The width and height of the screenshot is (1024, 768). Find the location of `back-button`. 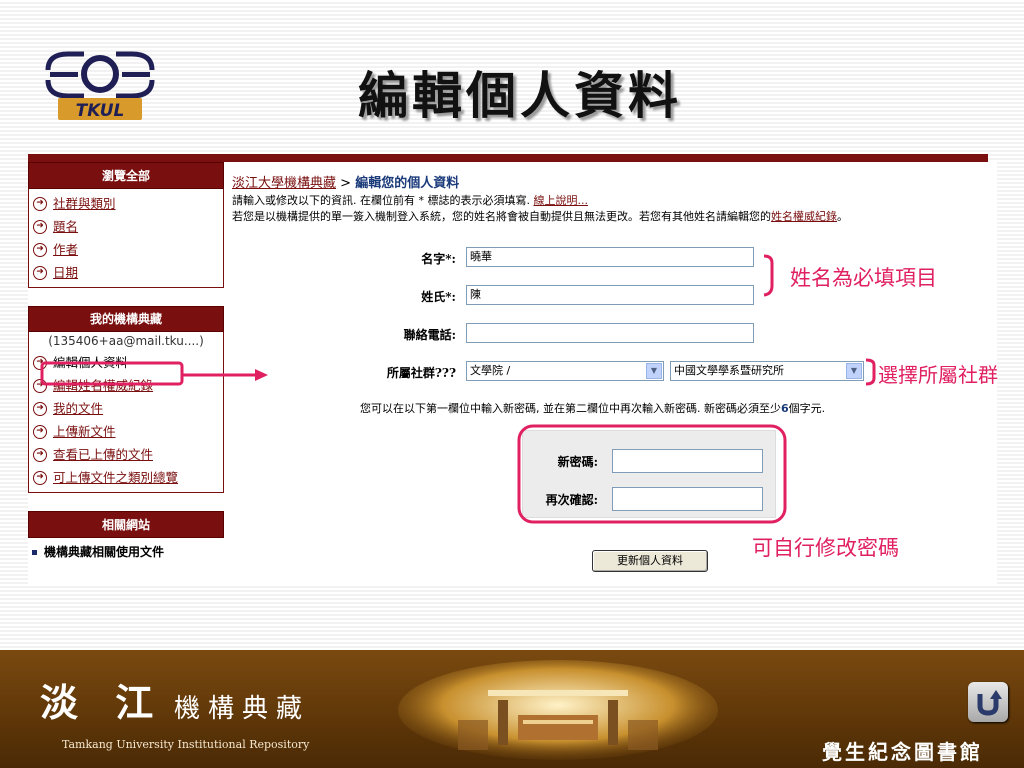

back-button is located at coordinates (988, 702).